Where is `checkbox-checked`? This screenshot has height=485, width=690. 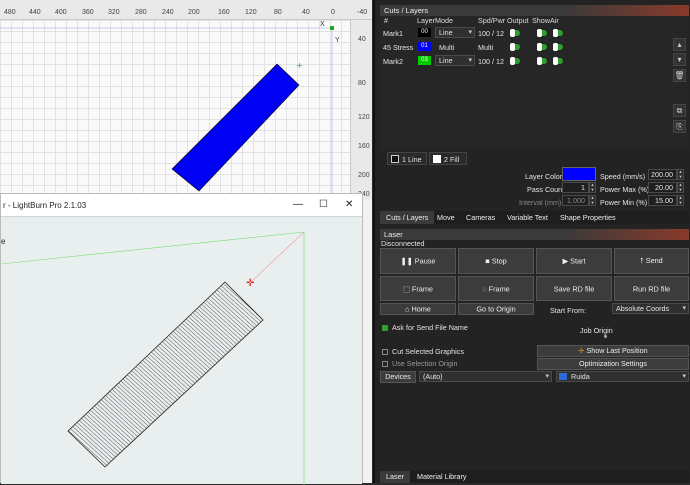 checkbox-checked is located at coordinates (385, 328).